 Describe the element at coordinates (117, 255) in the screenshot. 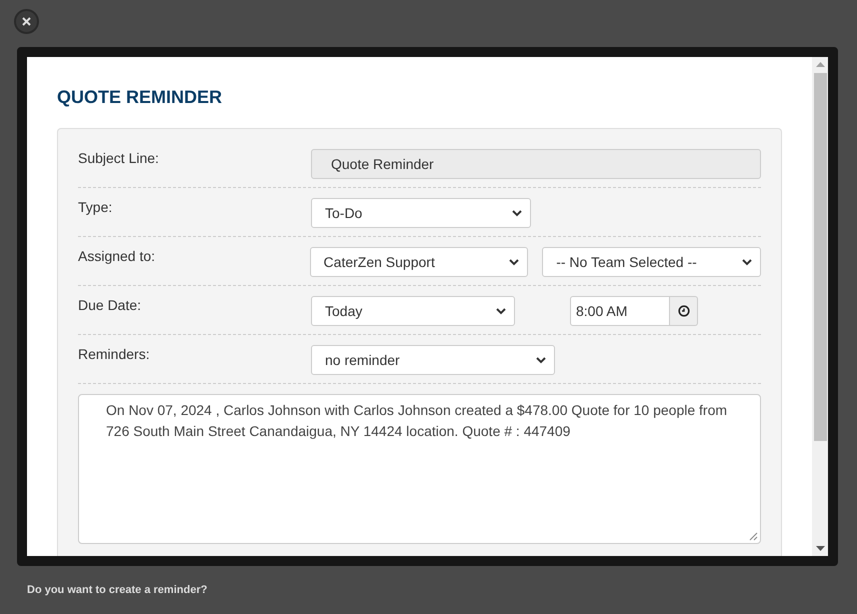

I see `field-label: Assigned to:` at that location.